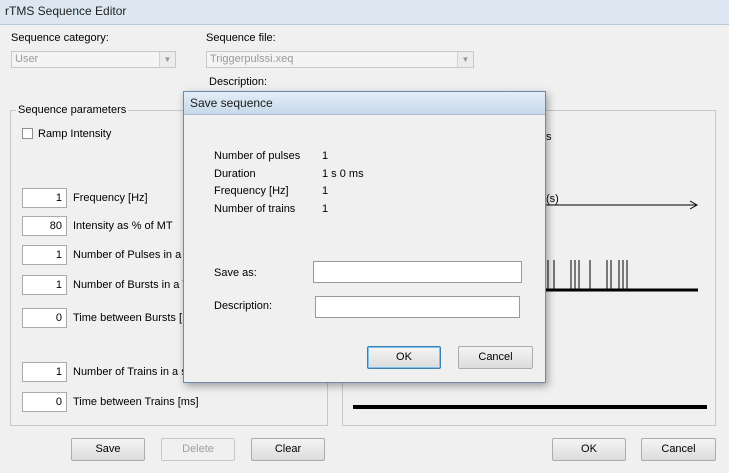 This screenshot has height=473, width=729. I want to click on pulses-per-burst-input: 1, so click(44, 255).